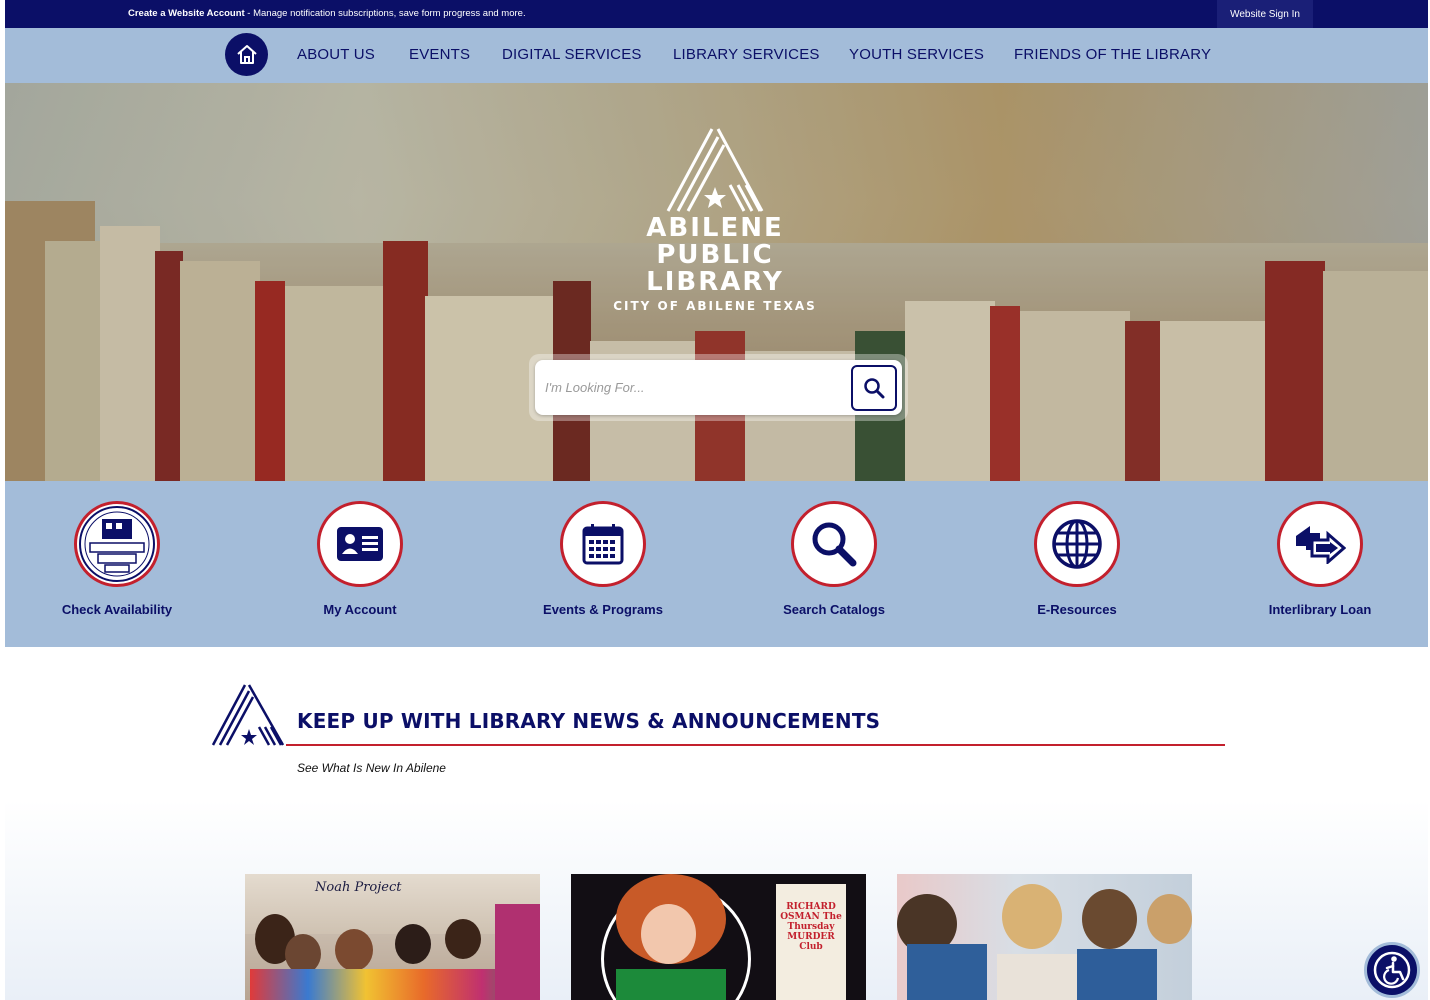 This screenshot has width=1430, height=1000. I want to click on accessibility-icon, so click(1392, 970).